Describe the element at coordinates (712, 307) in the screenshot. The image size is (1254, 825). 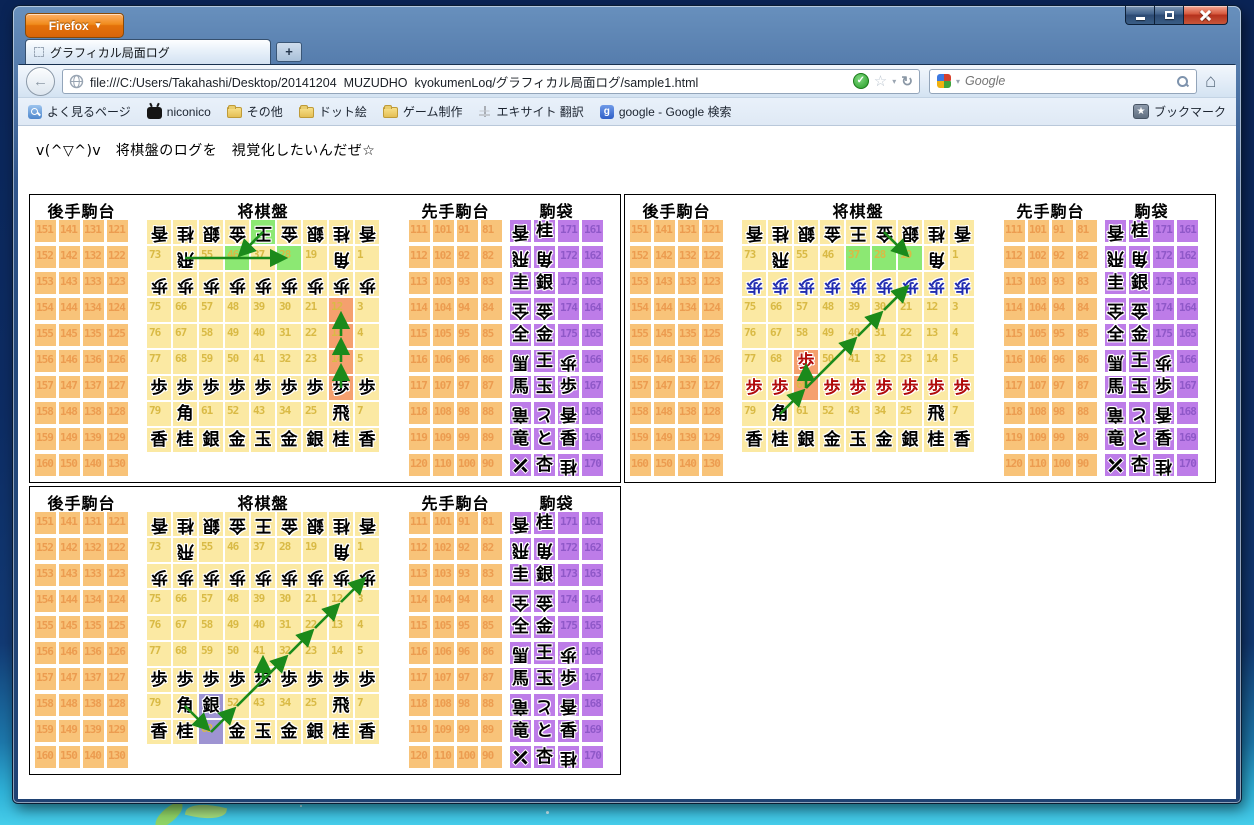
I see `gote-stand-cell-number: 124` at that location.